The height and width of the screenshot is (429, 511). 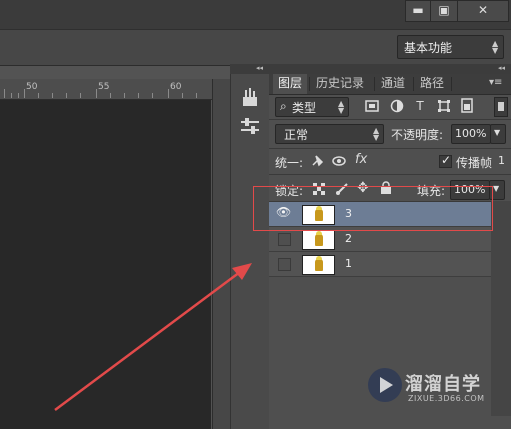 I want to click on panel-menu-icon: ▾≡, so click(x=495, y=82).